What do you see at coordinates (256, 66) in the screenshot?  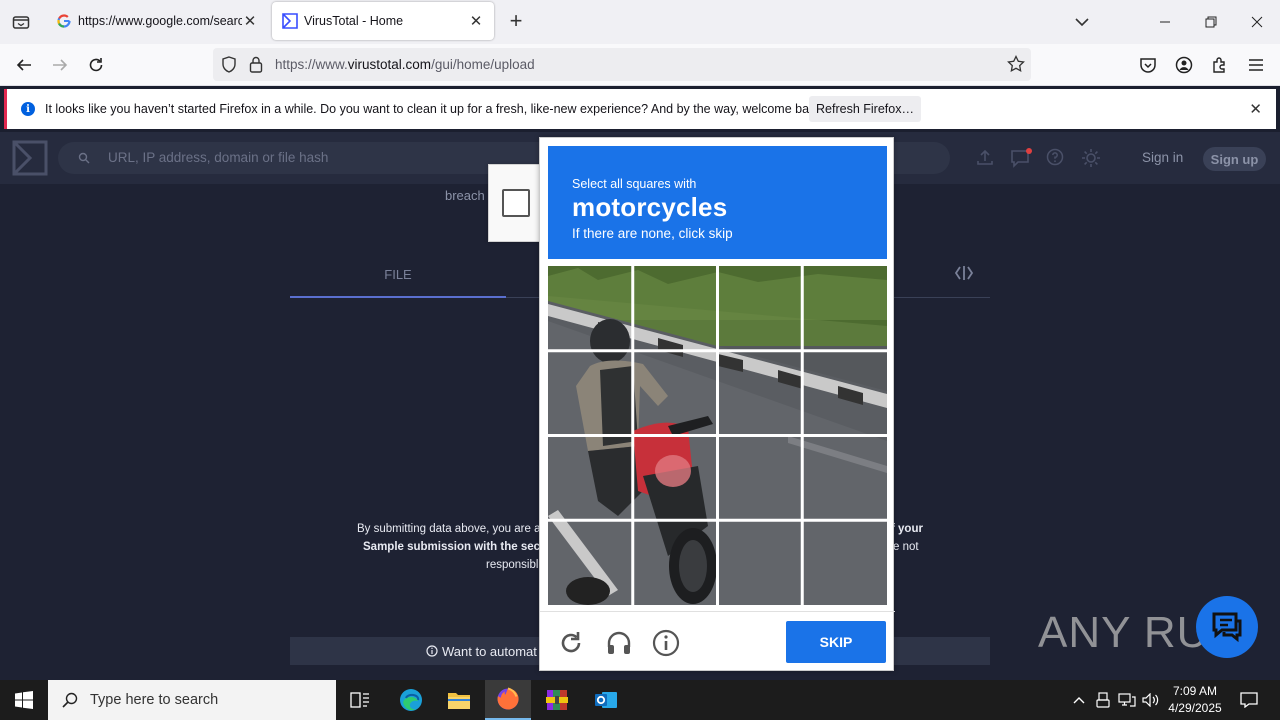 I see `lock-icon` at bounding box center [256, 66].